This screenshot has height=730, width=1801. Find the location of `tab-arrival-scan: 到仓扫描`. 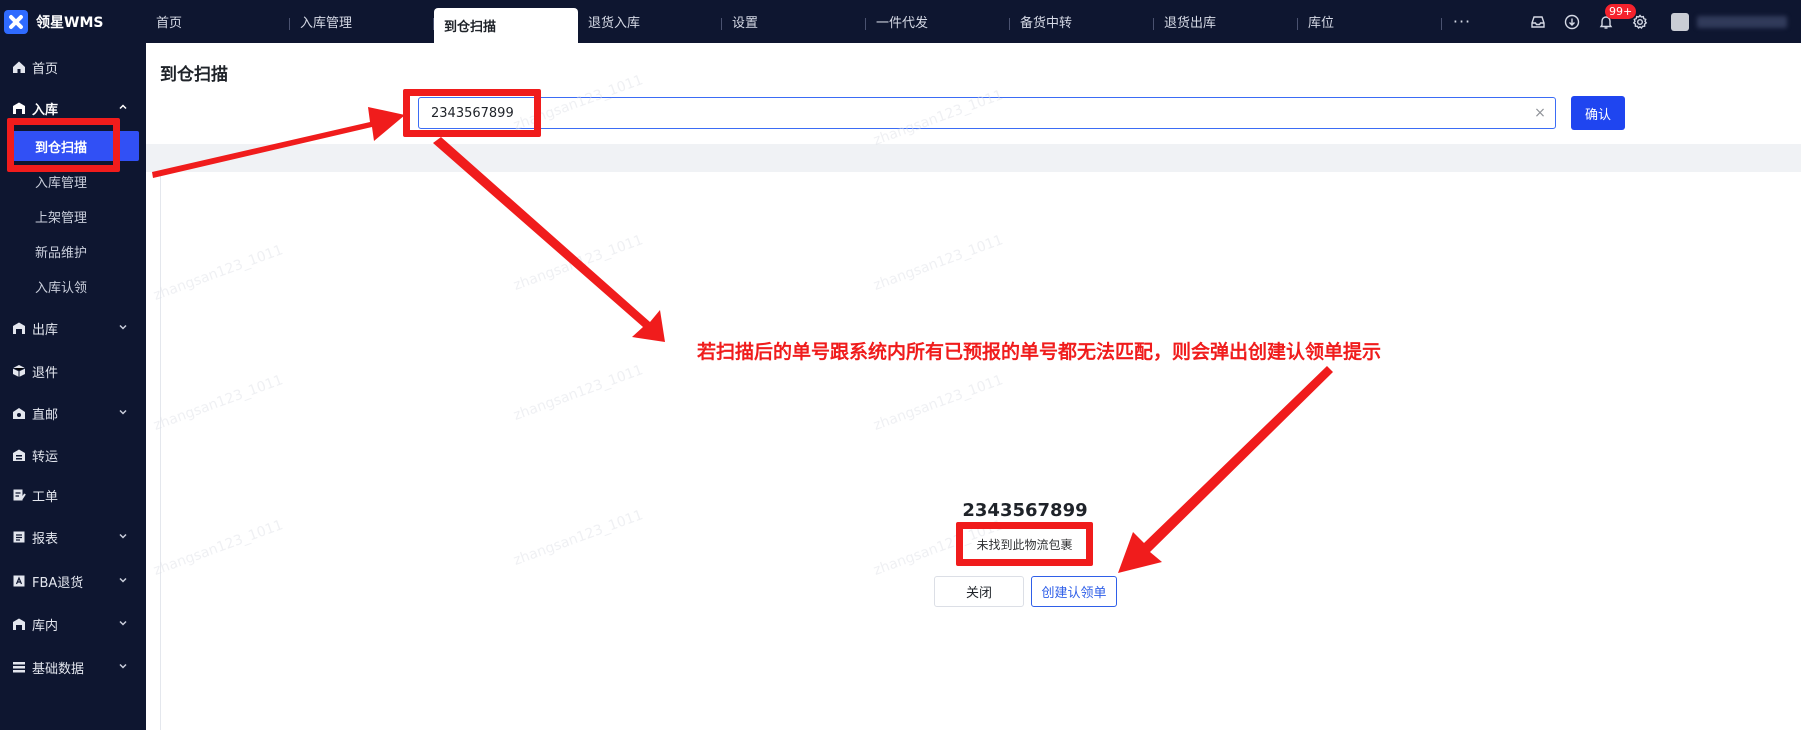

tab-arrival-scan: 到仓扫描 is located at coordinates (506, 25).